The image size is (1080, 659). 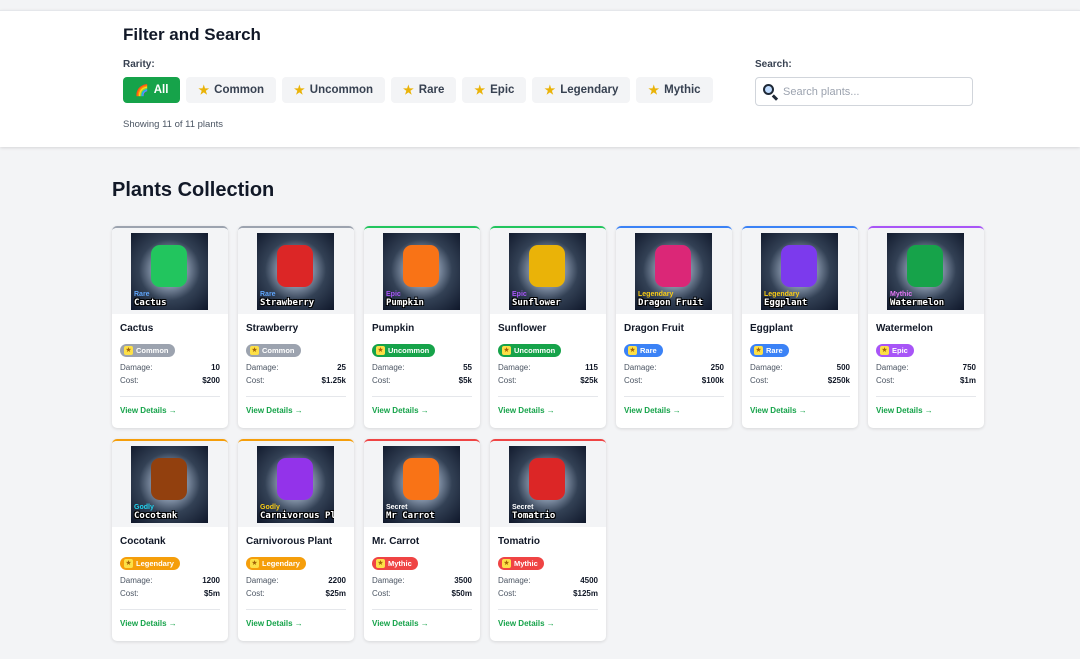 I want to click on thumbnail-plant-name: Watermelon, so click(x=917, y=303).